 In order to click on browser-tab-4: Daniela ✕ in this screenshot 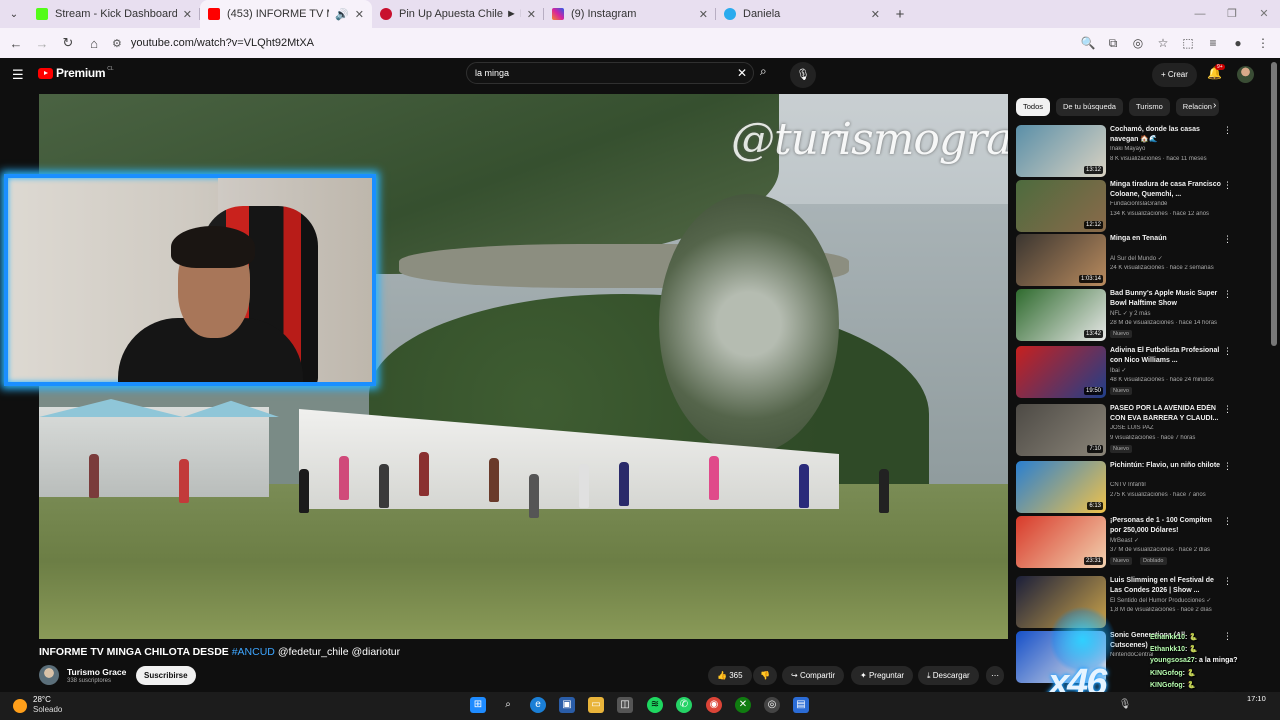, I will do `click(802, 14)`.